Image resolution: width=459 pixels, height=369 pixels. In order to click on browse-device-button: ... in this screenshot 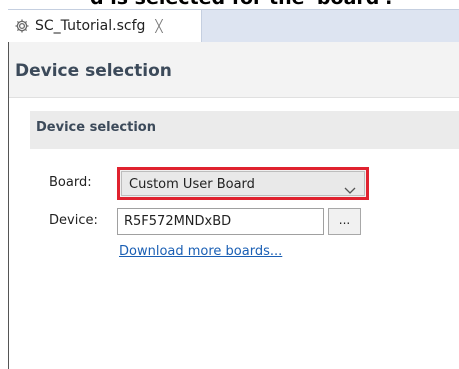, I will do `click(344, 221)`.